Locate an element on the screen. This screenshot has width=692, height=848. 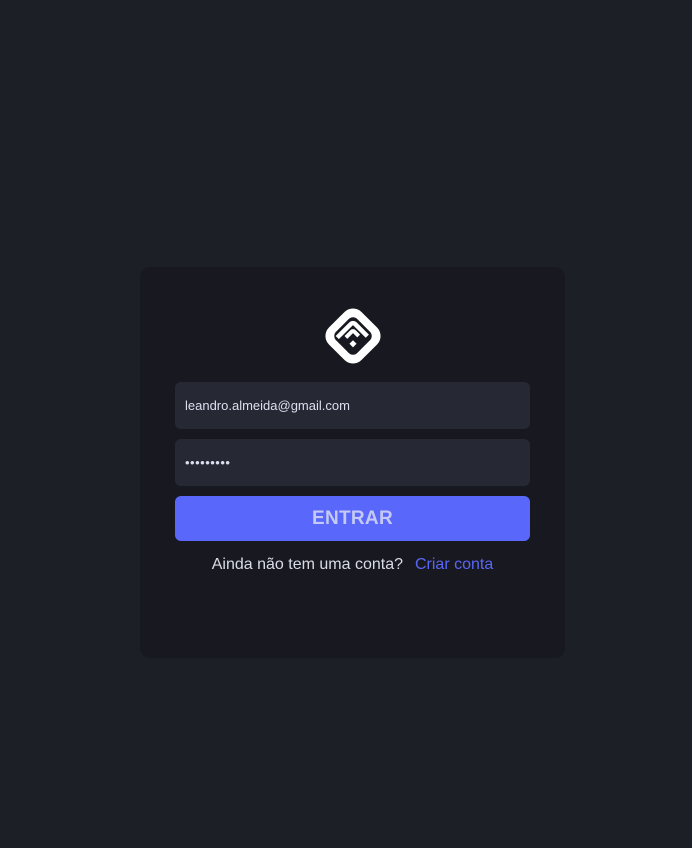
password-input is located at coordinates (352, 462).